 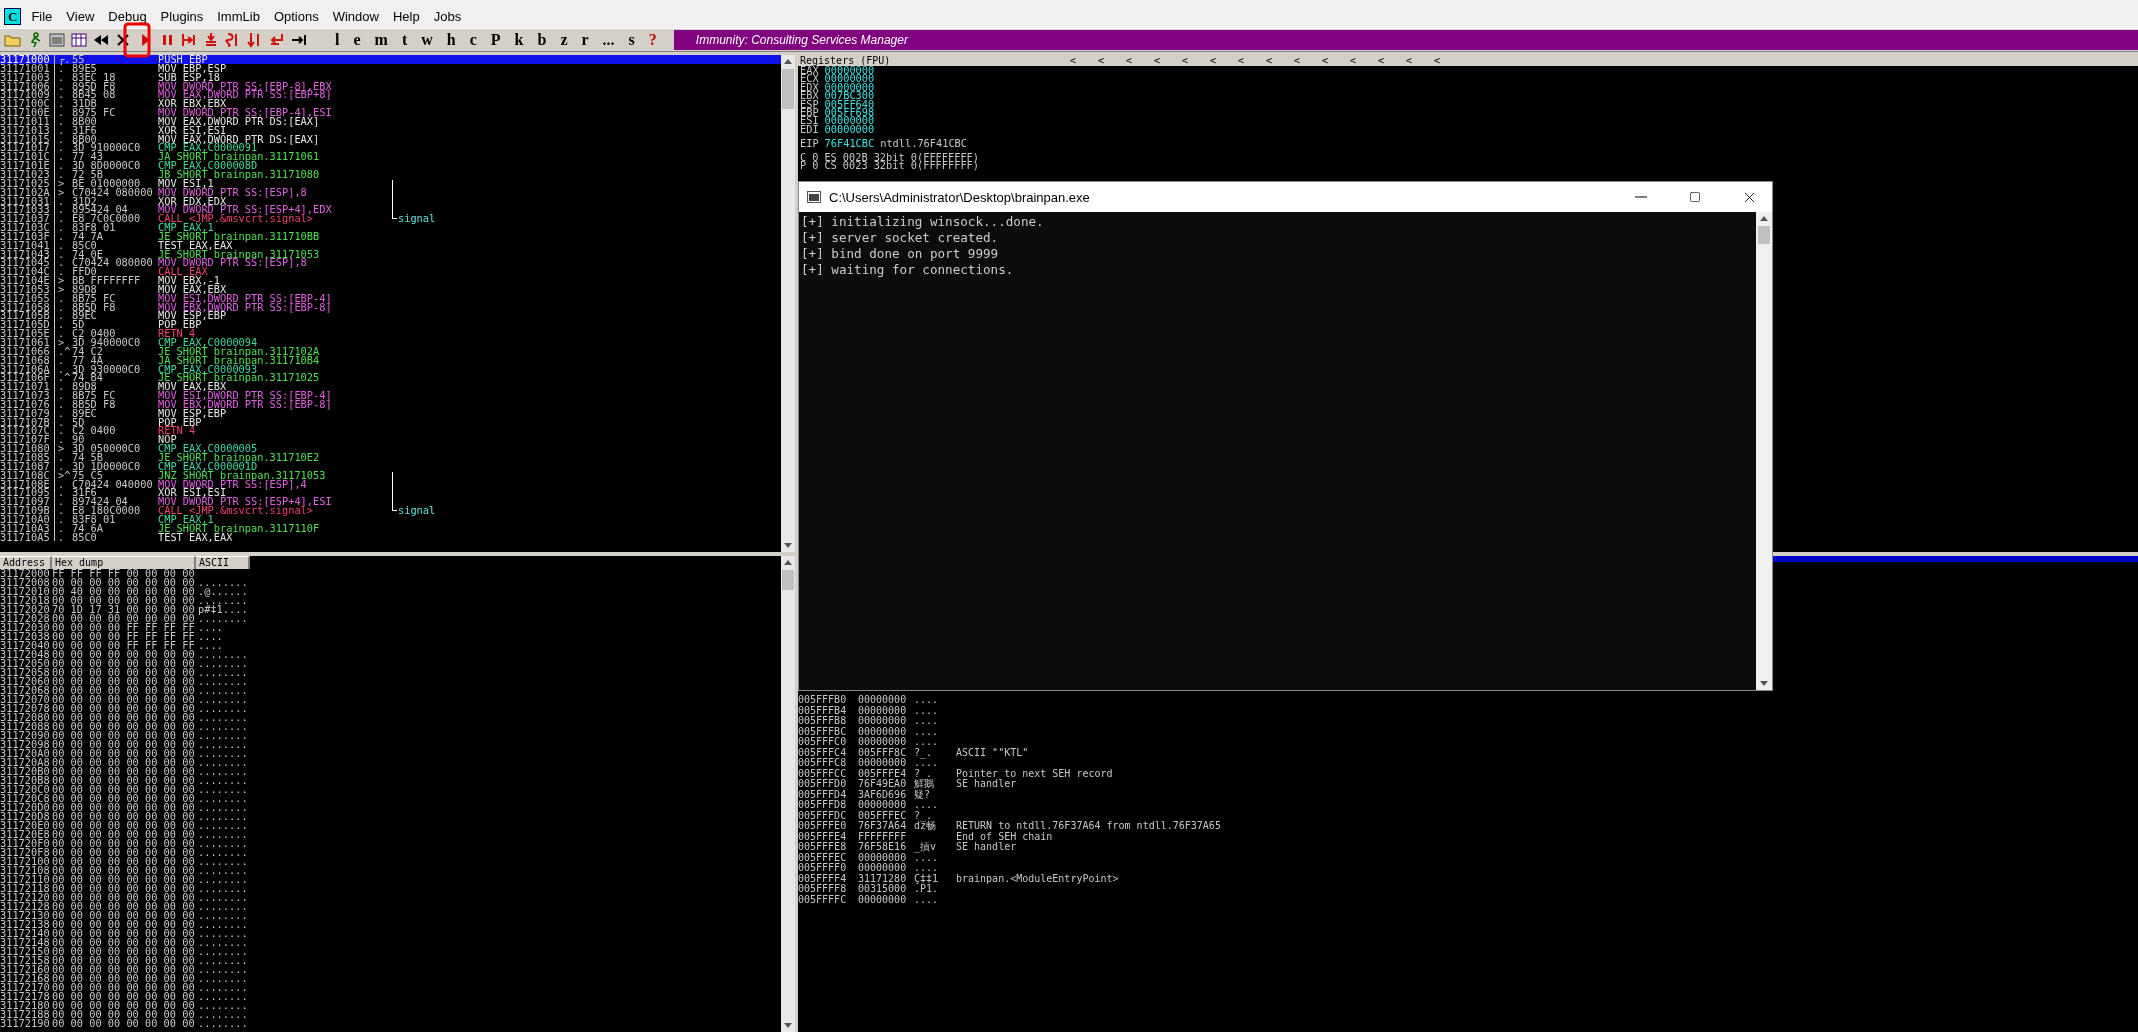 I want to click on disassembly-row: 31171015 . 8B00 MOV EAX,DWORD PTR DS:[EAX], so click(x=390, y=139).